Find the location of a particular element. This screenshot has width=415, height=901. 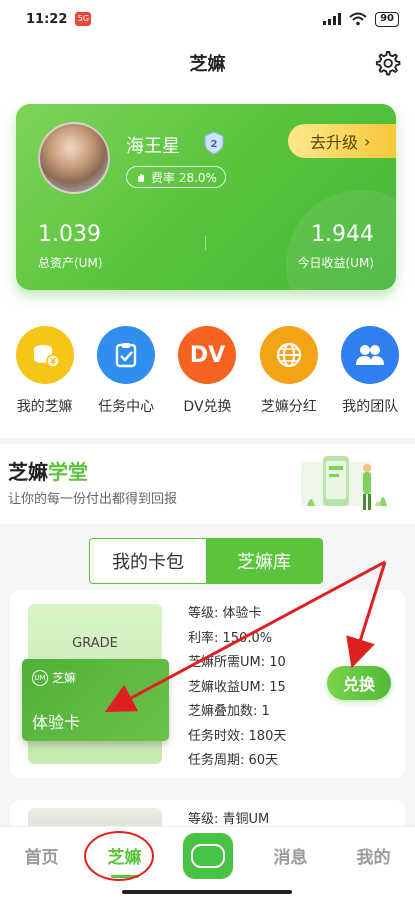

upgrade-button: 去升级 › is located at coordinates (342, 141).